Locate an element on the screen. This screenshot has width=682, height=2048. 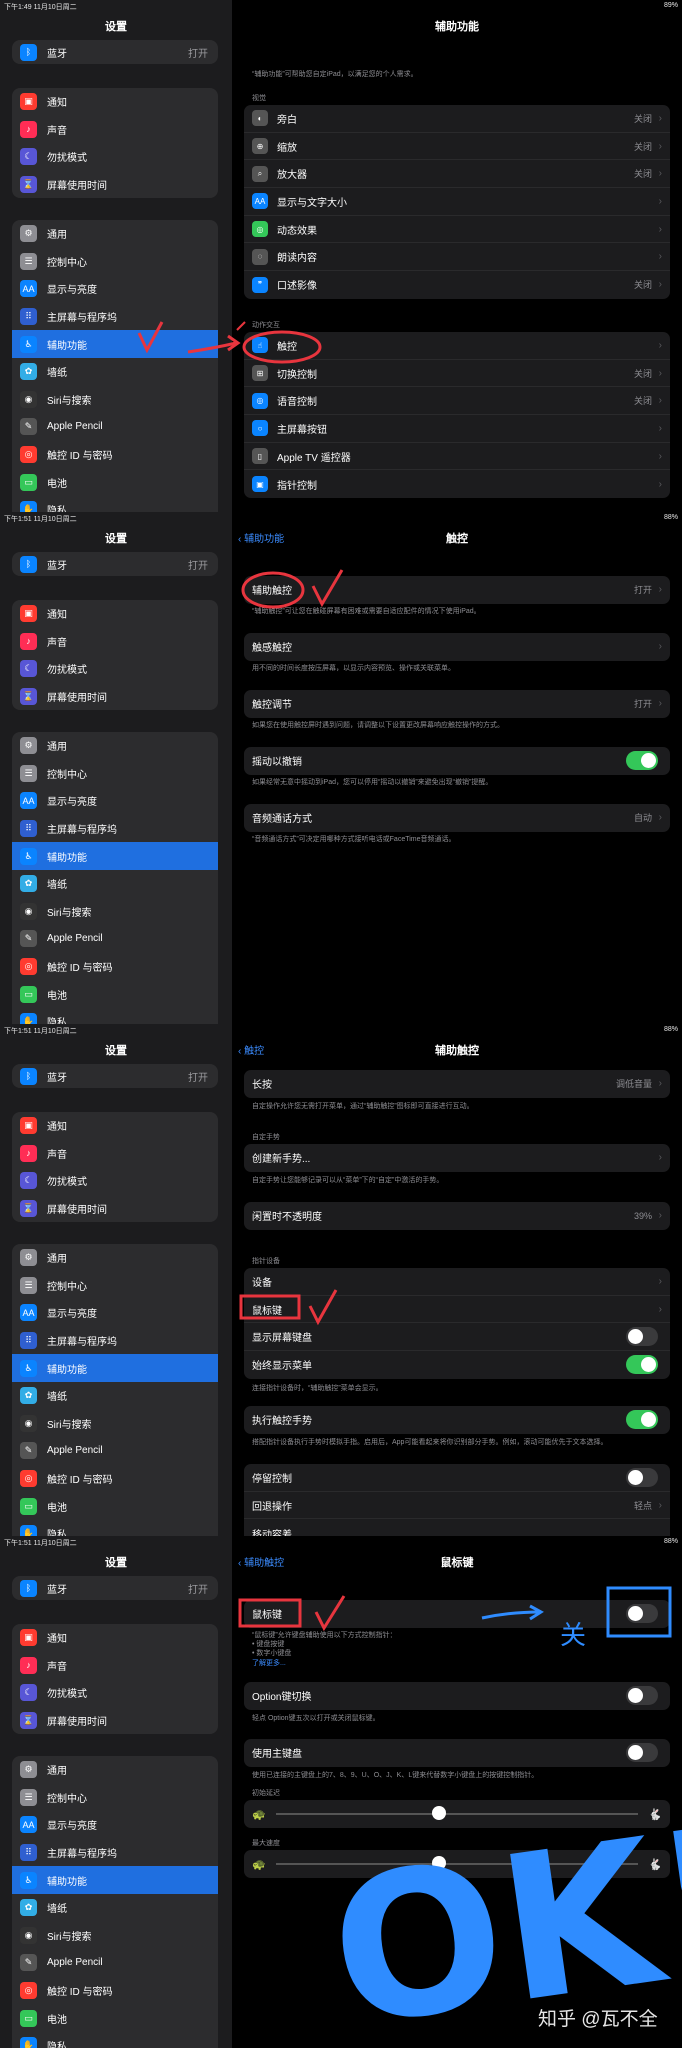
row-haptic-touch: 触感触控 › is located at coordinates (457, 647).